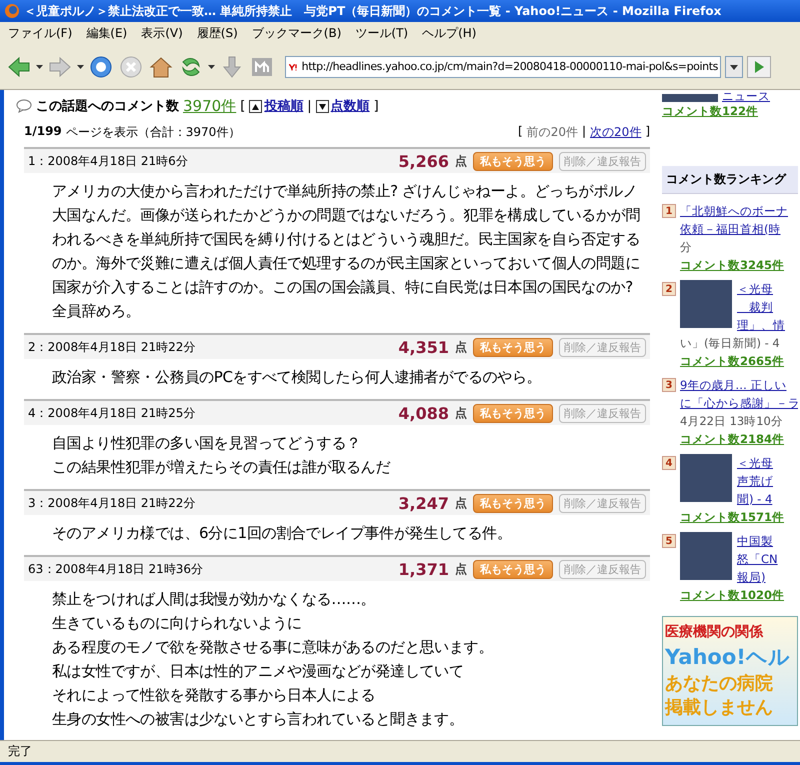 This screenshot has height=765, width=800. Describe the element at coordinates (258, 719) in the screenshot. I see `comment-text: 生身の女性への被害は少ないとすら言われていると聞きます。` at that location.